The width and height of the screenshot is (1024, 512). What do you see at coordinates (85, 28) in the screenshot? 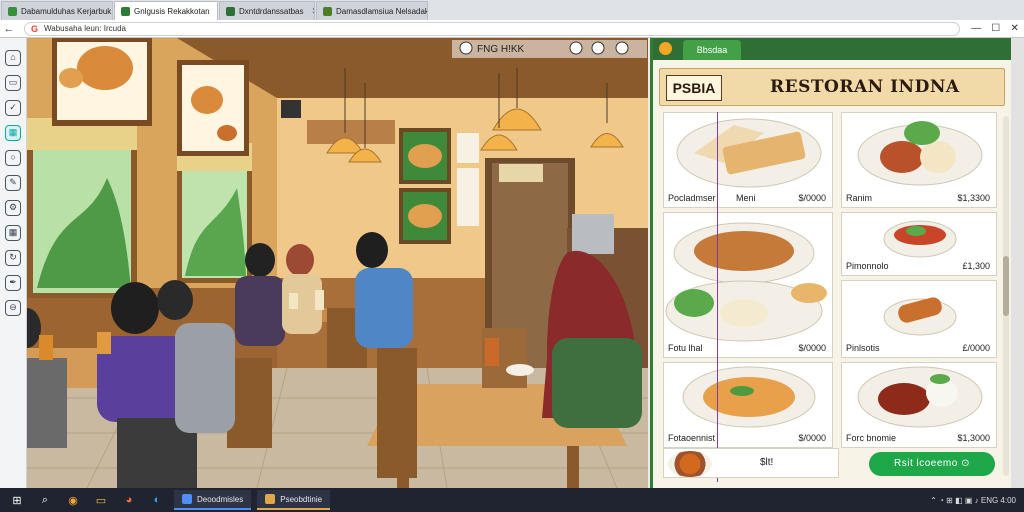
I see `url-text: Wabusaha leun: Ircuda` at bounding box center [85, 28].